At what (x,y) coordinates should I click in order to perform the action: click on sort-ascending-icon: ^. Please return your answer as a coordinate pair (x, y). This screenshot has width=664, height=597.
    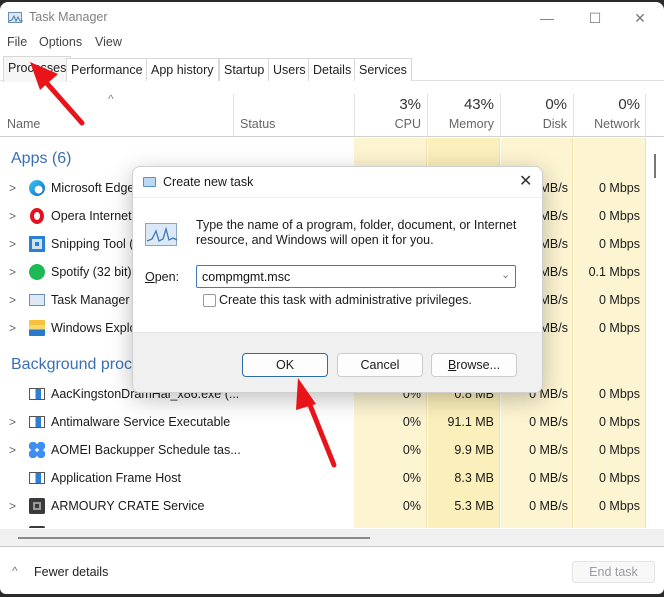
    Looking at the image, I should click on (111, 99).